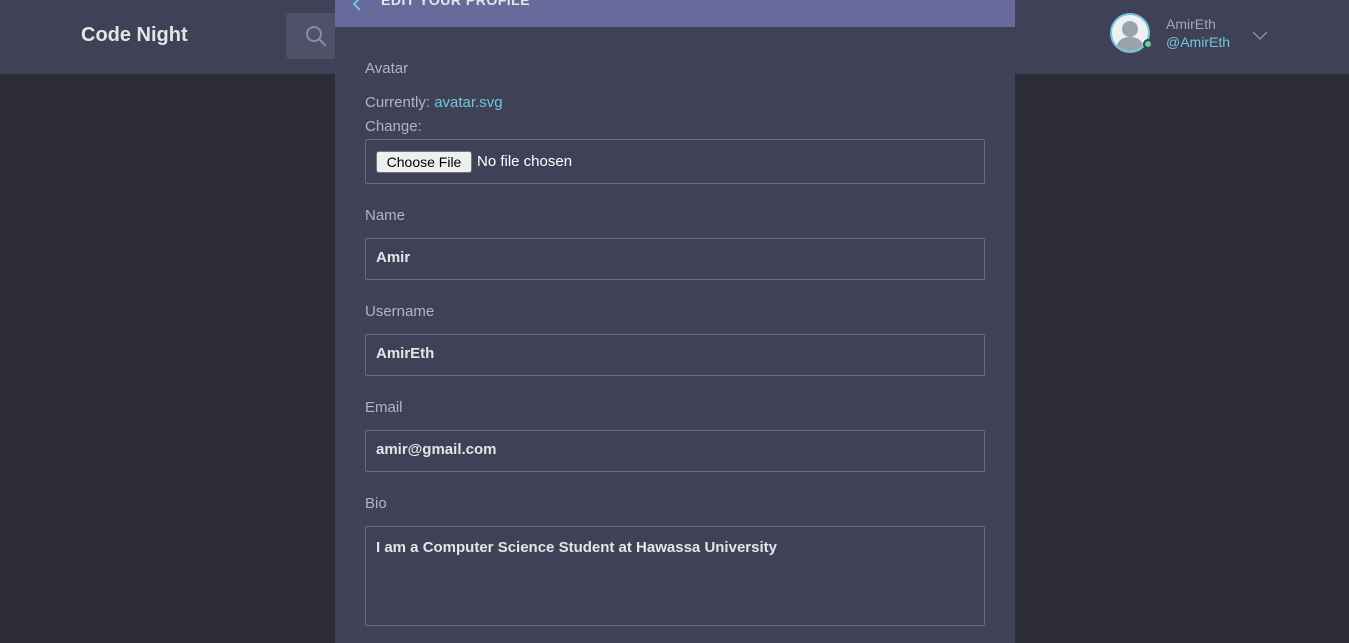 This screenshot has width=1349, height=643. I want to click on currently-label: Currently:, so click(398, 102).